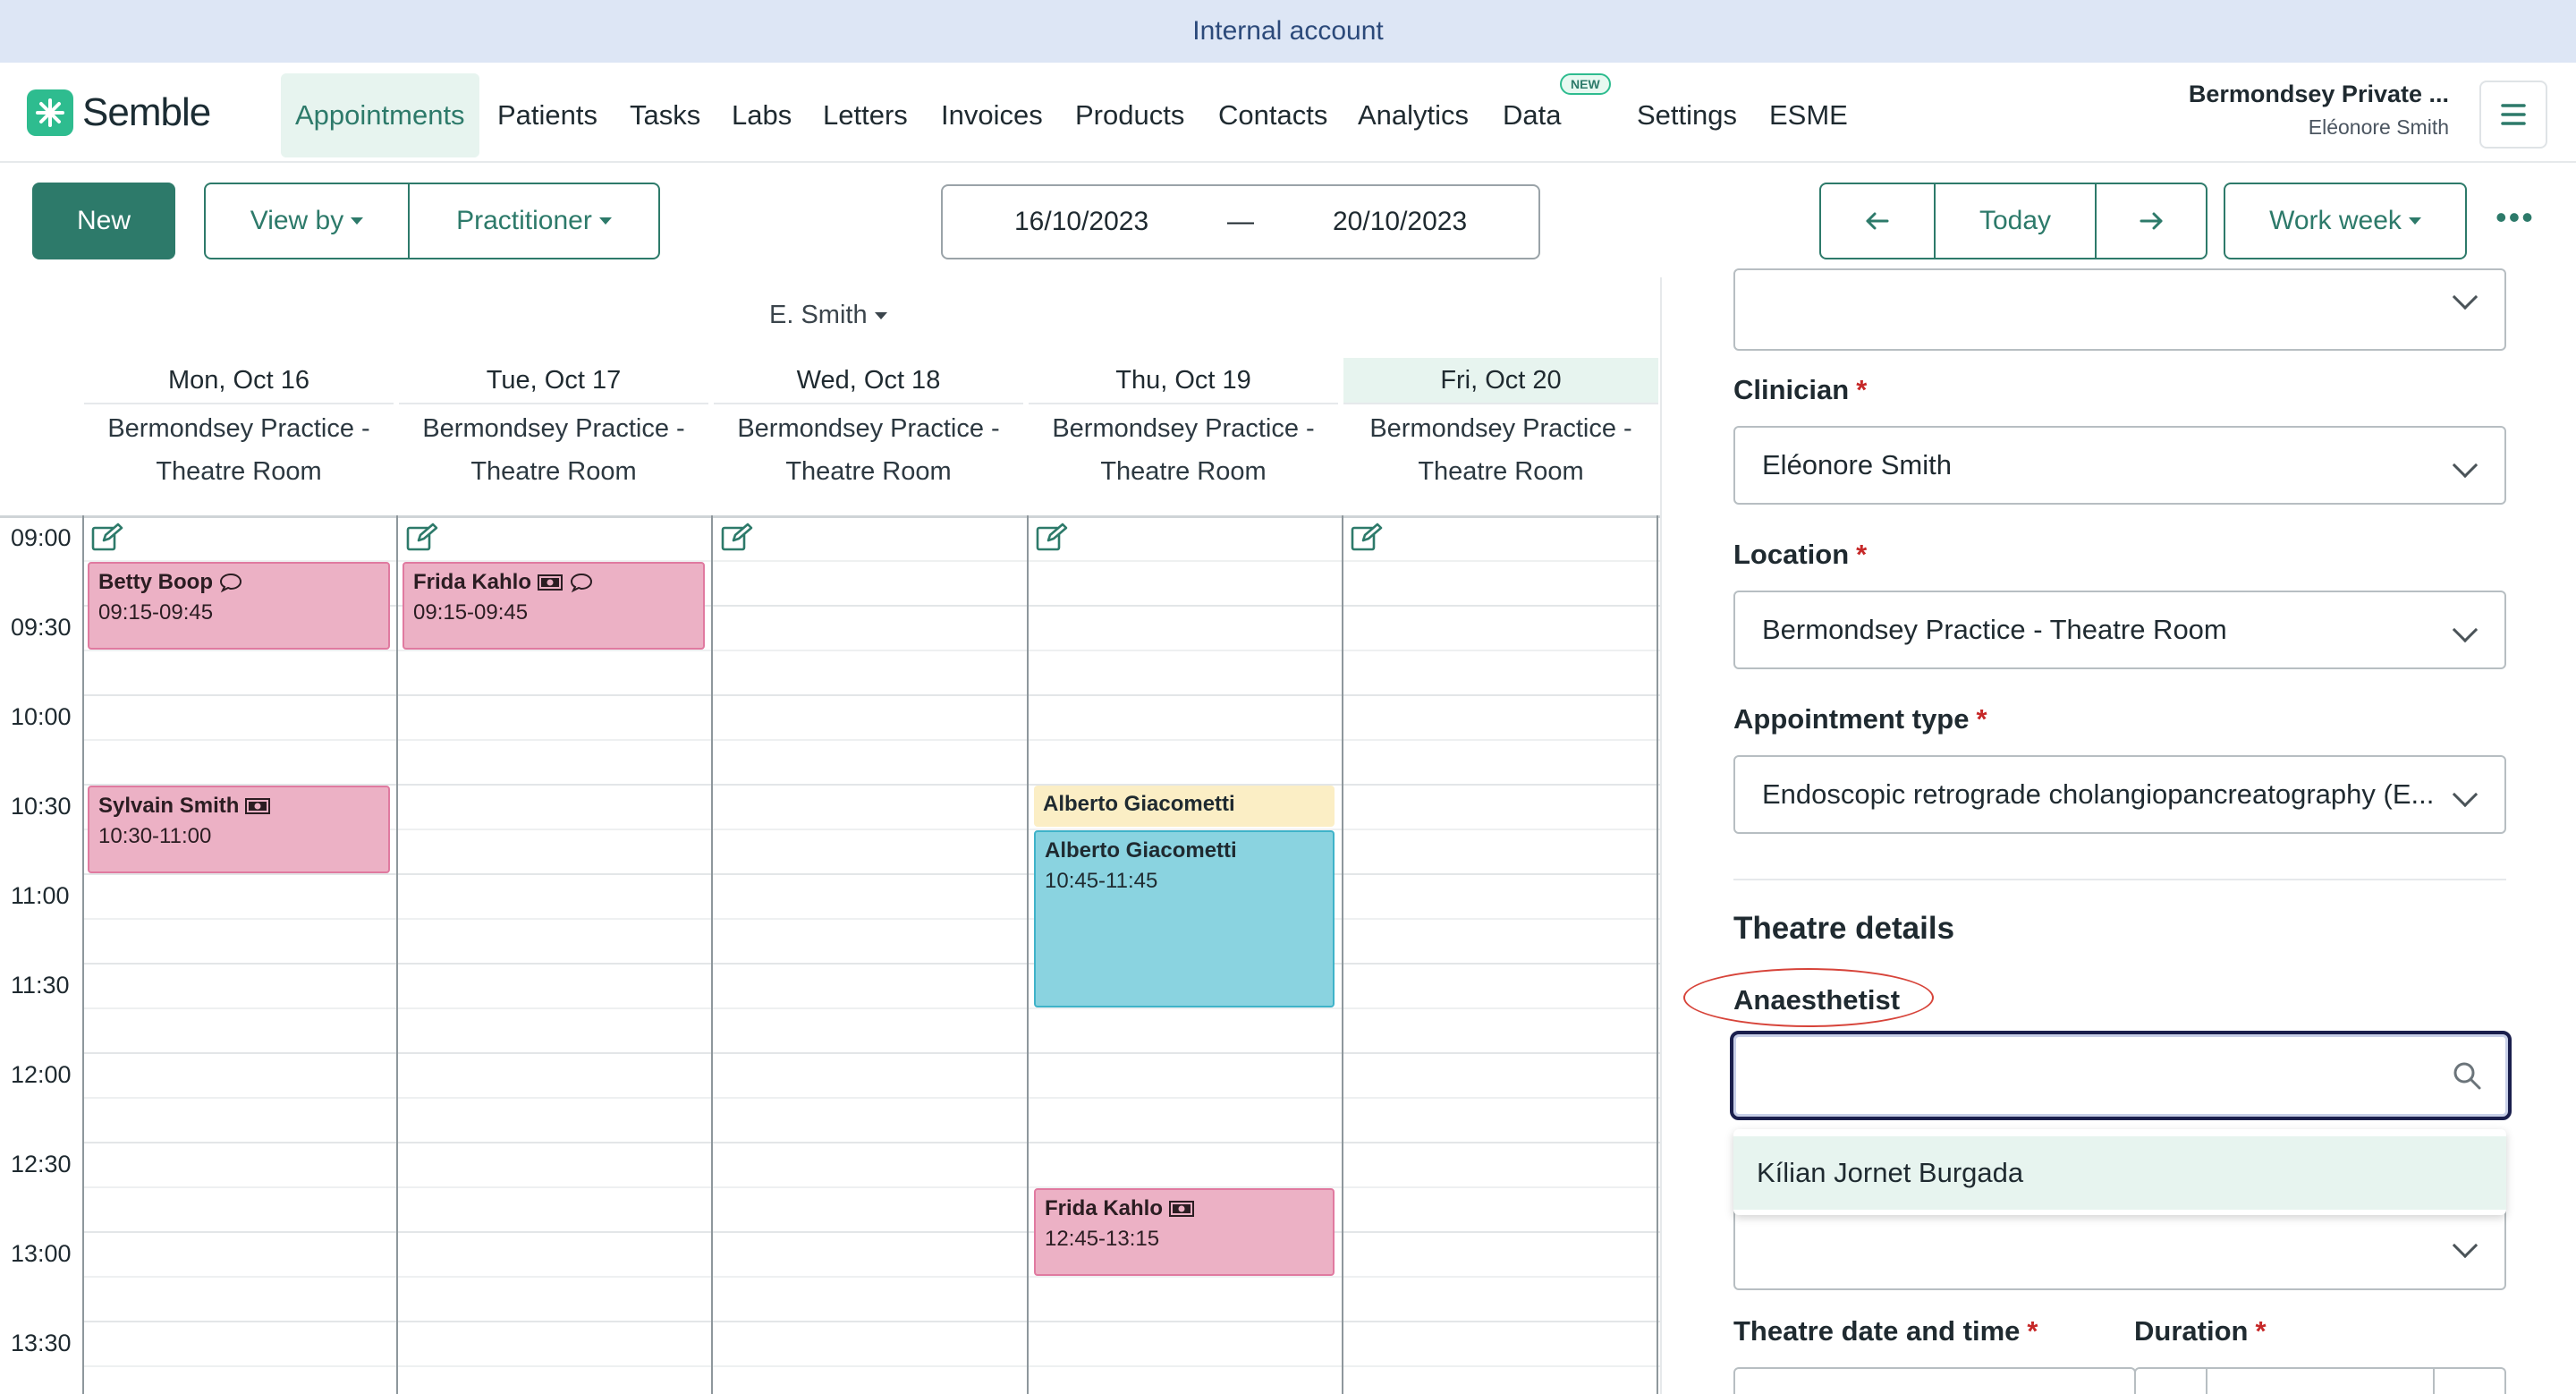  I want to click on nav-data: Data, so click(1532, 115).